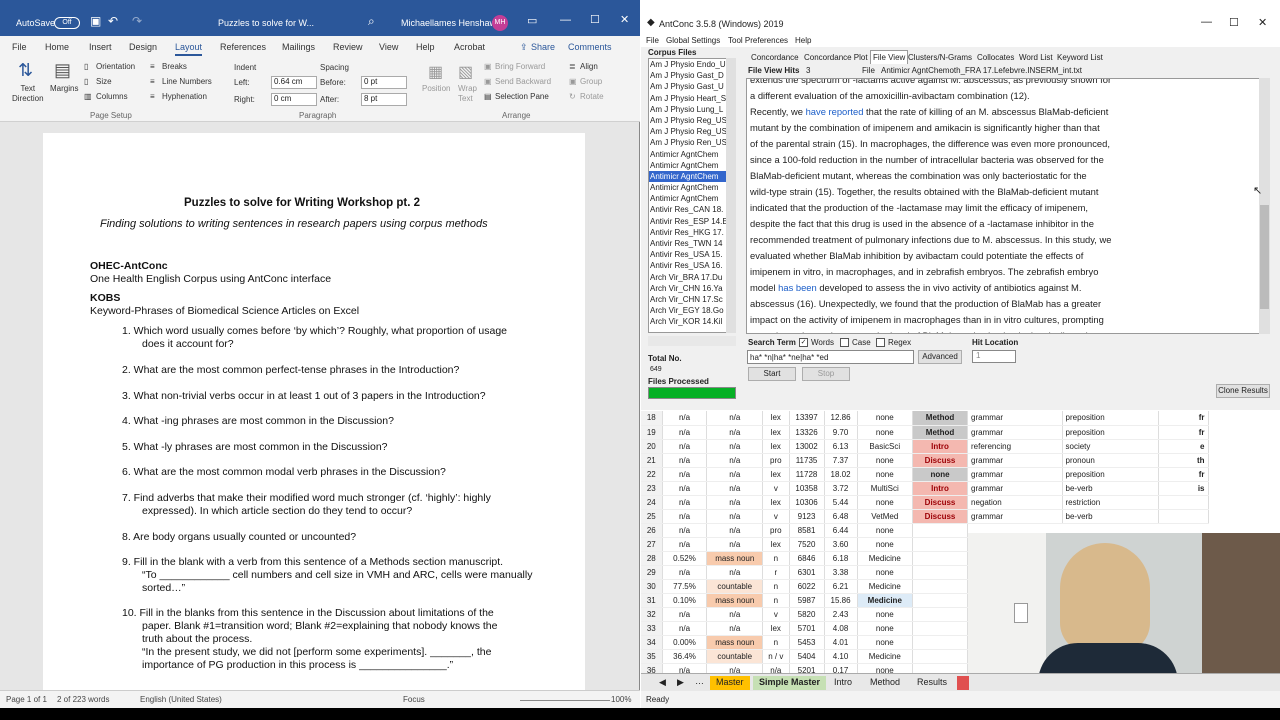 This screenshot has width=1280, height=720. What do you see at coordinates (758, 40) in the screenshot?
I see `menu-tool-preferences: Tool Preferences` at bounding box center [758, 40].